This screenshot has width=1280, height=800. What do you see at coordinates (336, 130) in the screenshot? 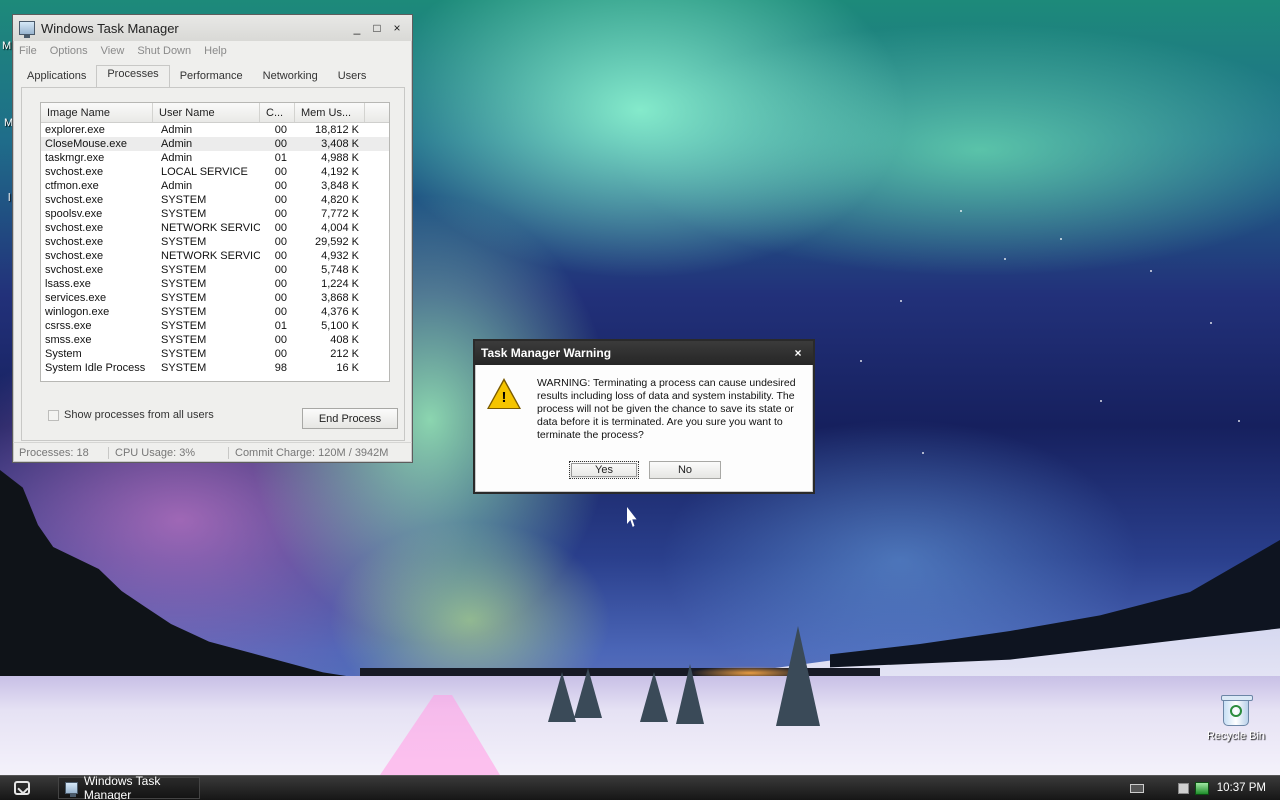
I see `process-mem-usage: 18,812 K` at bounding box center [336, 130].